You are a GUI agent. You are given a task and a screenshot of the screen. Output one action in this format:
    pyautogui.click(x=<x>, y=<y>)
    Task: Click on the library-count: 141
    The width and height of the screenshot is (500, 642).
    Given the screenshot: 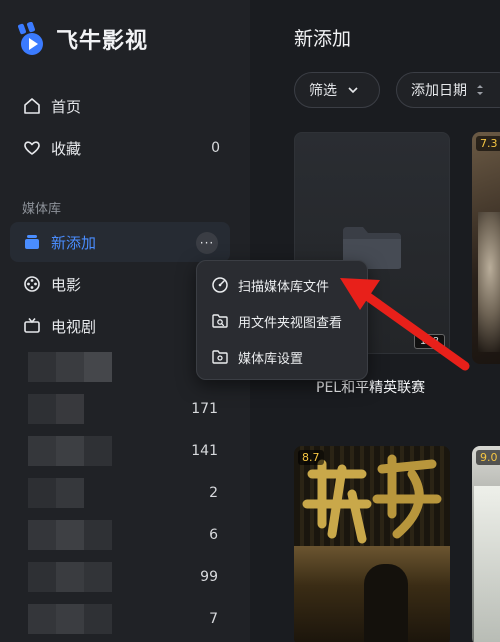 What is the action you would take?
    pyautogui.click(x=204, y=451)
    